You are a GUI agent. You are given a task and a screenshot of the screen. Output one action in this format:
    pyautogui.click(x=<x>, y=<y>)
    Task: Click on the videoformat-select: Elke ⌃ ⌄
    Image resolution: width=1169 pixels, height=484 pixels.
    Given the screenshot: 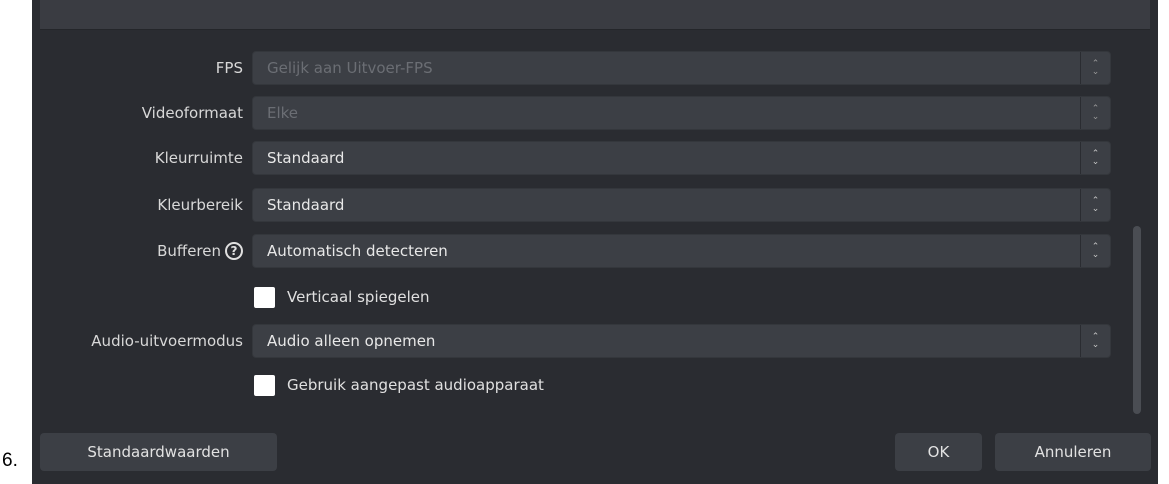 What is the action you would take?
    pyautogui.click(x=681, y=113)
    